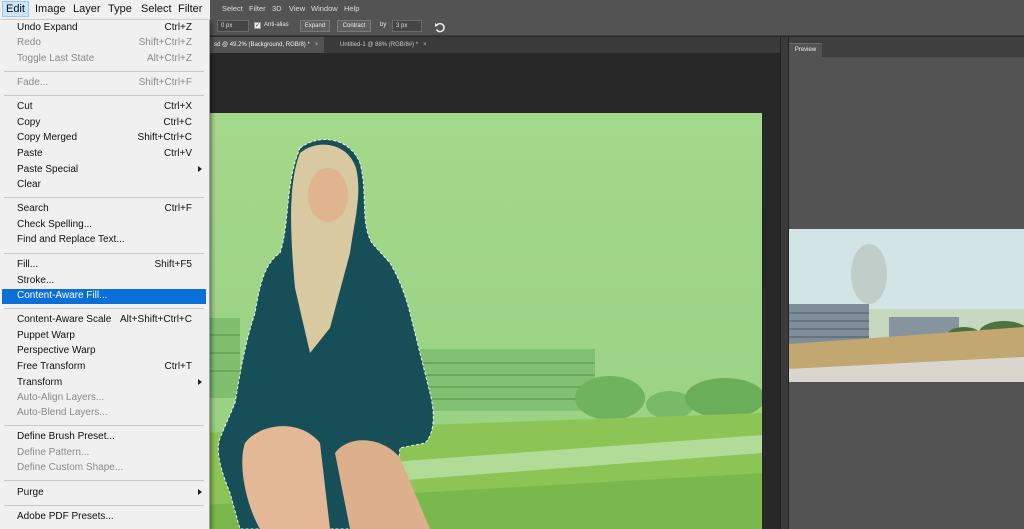 Image resolution: width=1024 pixels, height=529 pixels. I want to click on menu-help: Help, so click(351, 8).